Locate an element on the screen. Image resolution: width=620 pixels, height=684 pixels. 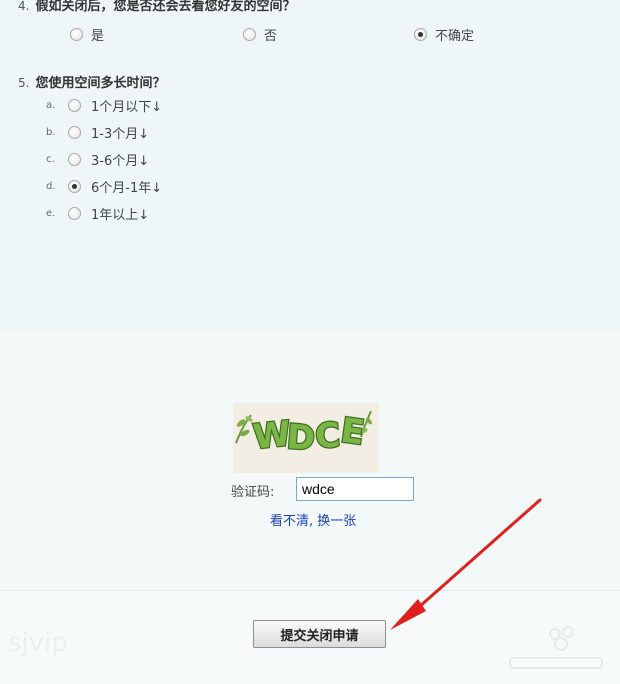
q4-radio-yes is located at coordinates (76, 34).